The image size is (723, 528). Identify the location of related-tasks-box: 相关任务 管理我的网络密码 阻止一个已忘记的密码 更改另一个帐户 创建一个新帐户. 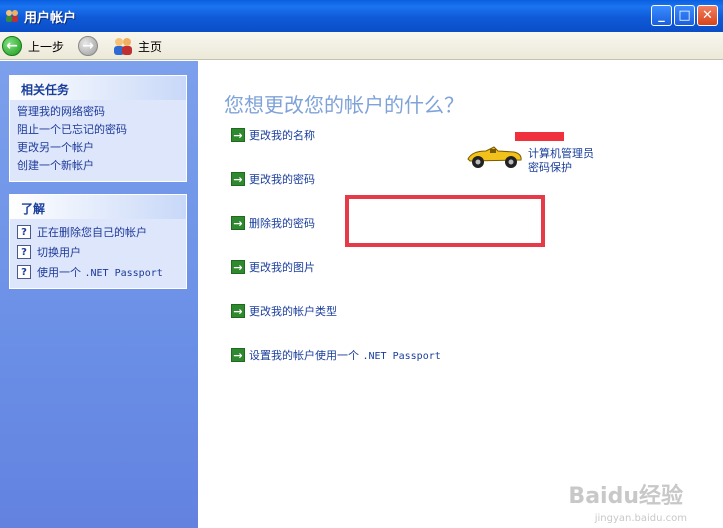
(98, 128).